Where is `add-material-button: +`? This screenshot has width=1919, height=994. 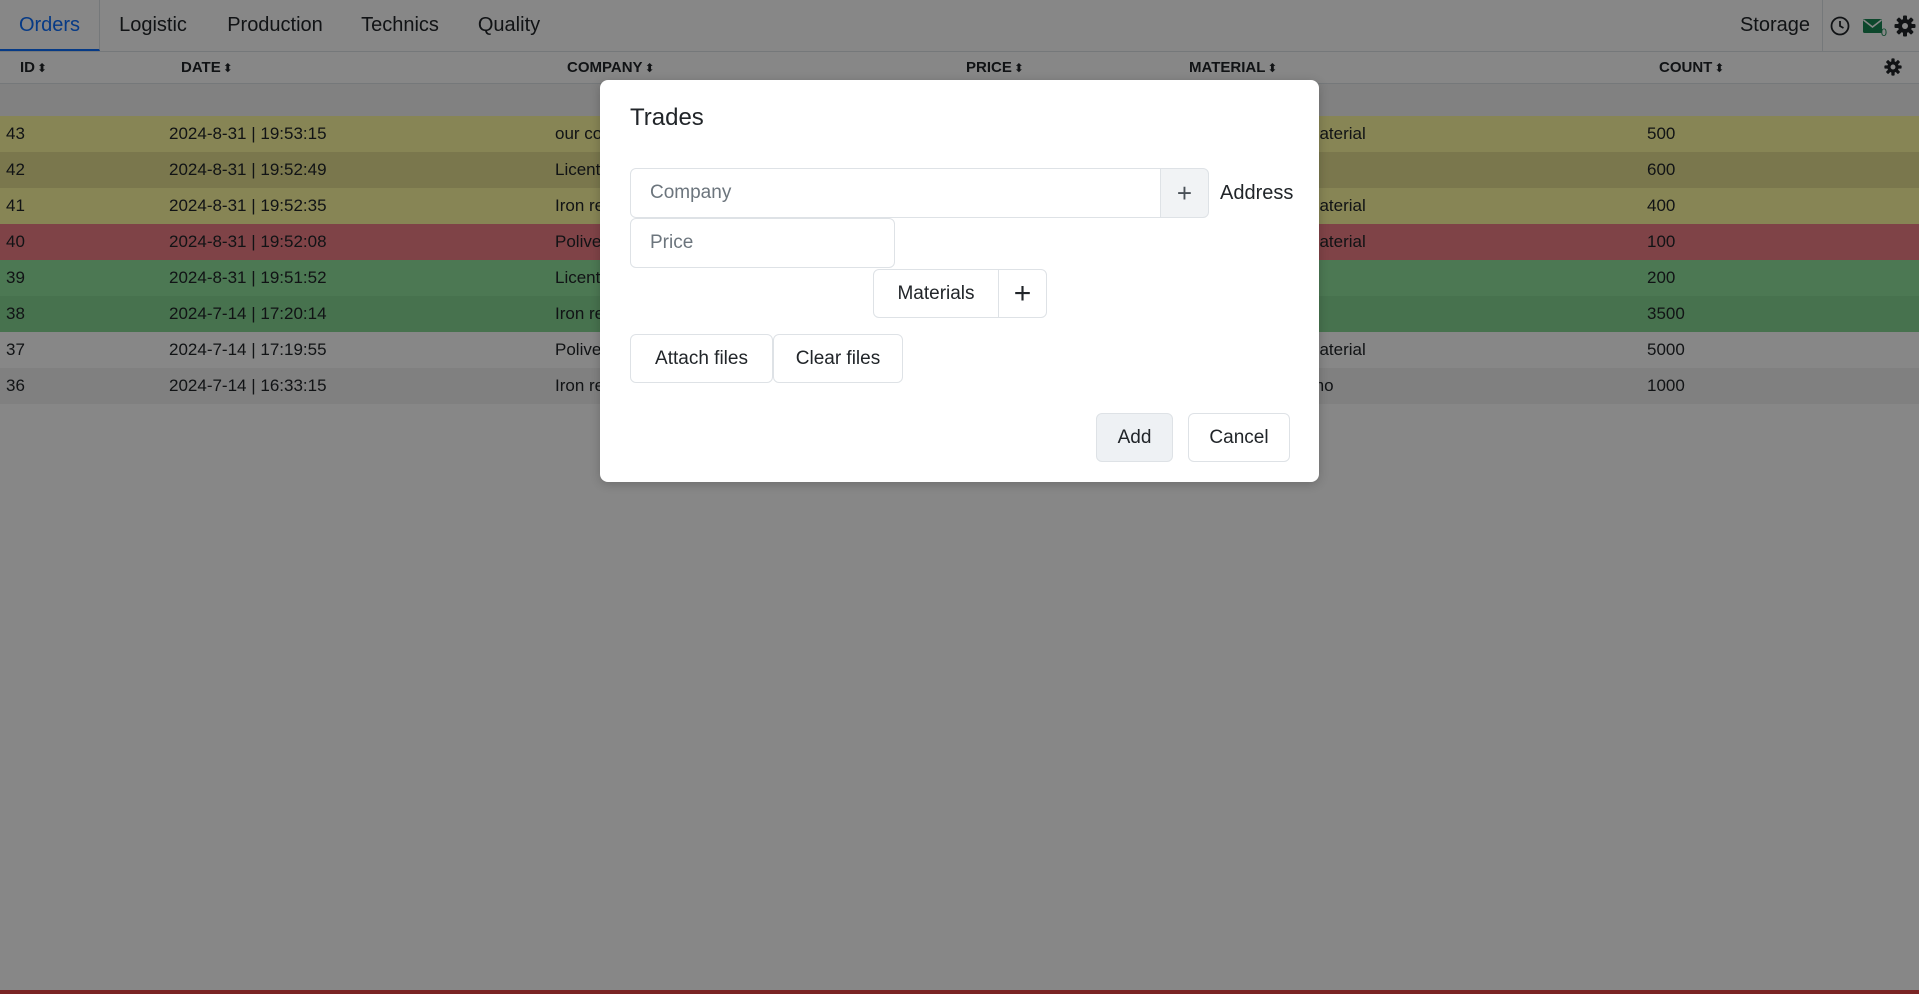
add-material-button: + is located at coordinates (1022, 293).